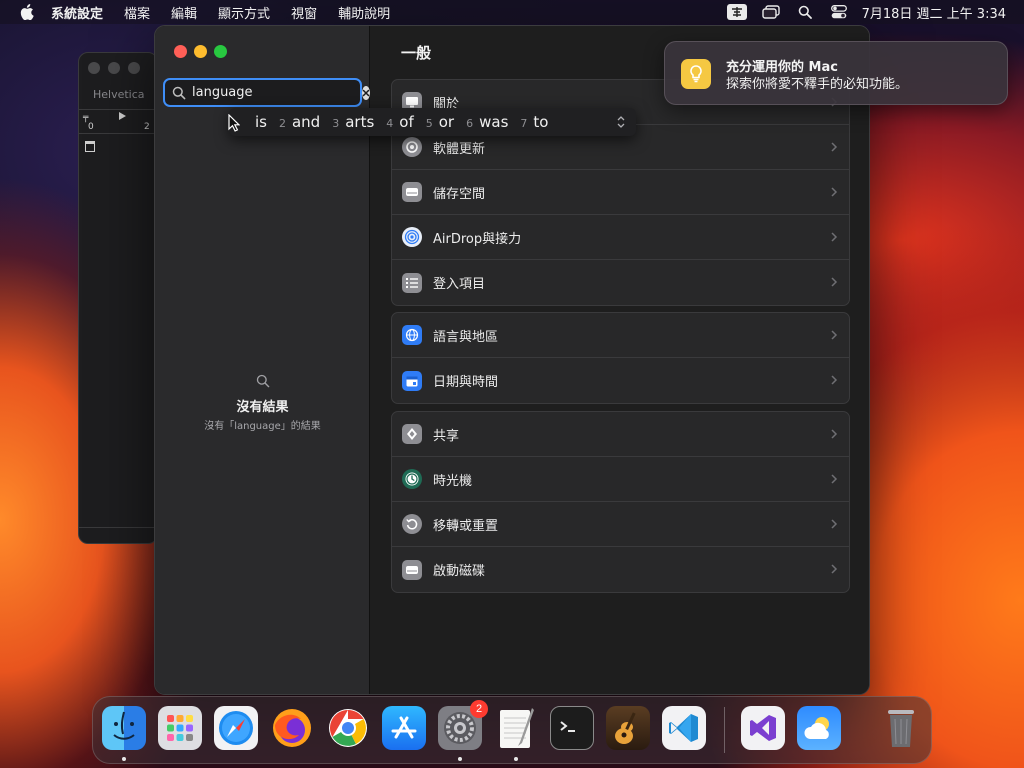 This screenshot has height=768, width=1024. Describe the element at coordinates (292, 728) in the screenshot. I see `firefox-icon` at that location.